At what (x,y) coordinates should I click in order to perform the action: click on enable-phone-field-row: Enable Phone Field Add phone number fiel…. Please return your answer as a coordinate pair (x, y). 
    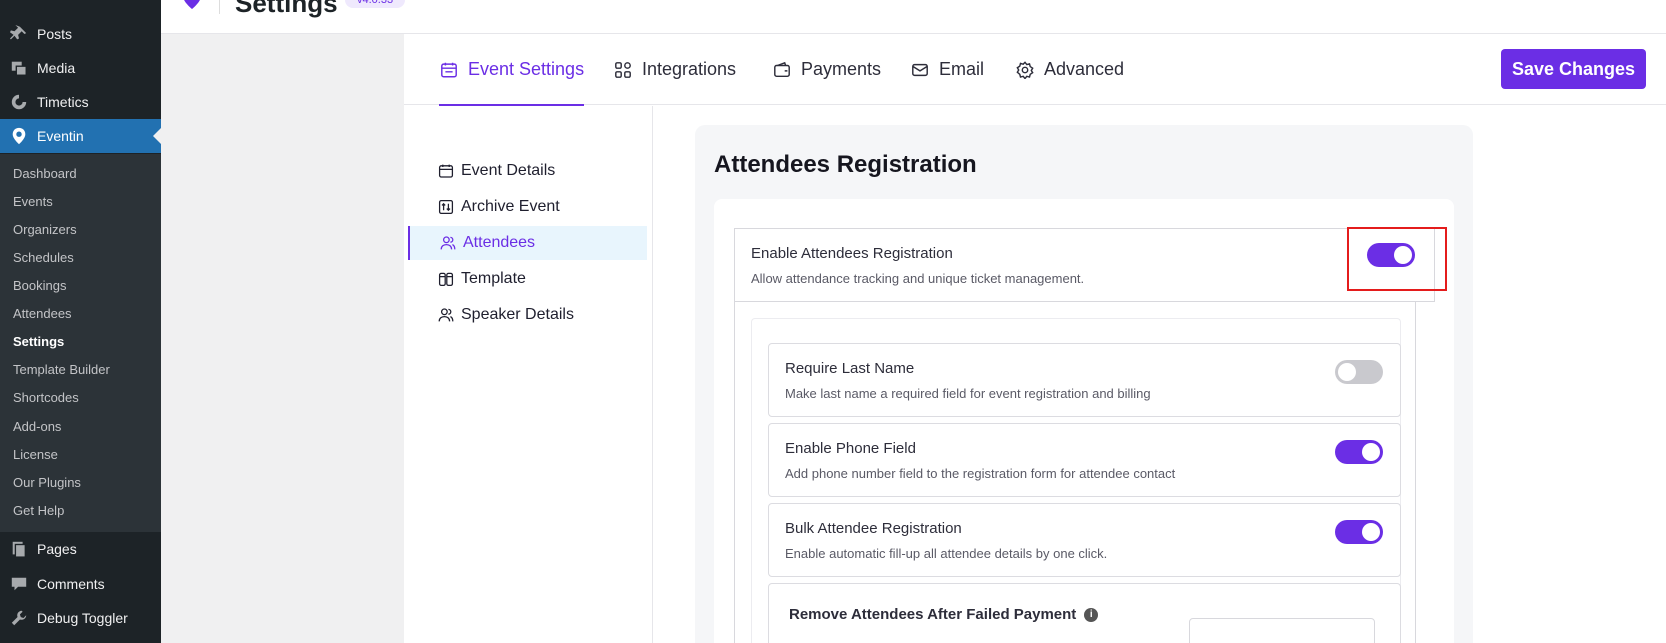
    Looking at the image, I should click on (1084, 460).